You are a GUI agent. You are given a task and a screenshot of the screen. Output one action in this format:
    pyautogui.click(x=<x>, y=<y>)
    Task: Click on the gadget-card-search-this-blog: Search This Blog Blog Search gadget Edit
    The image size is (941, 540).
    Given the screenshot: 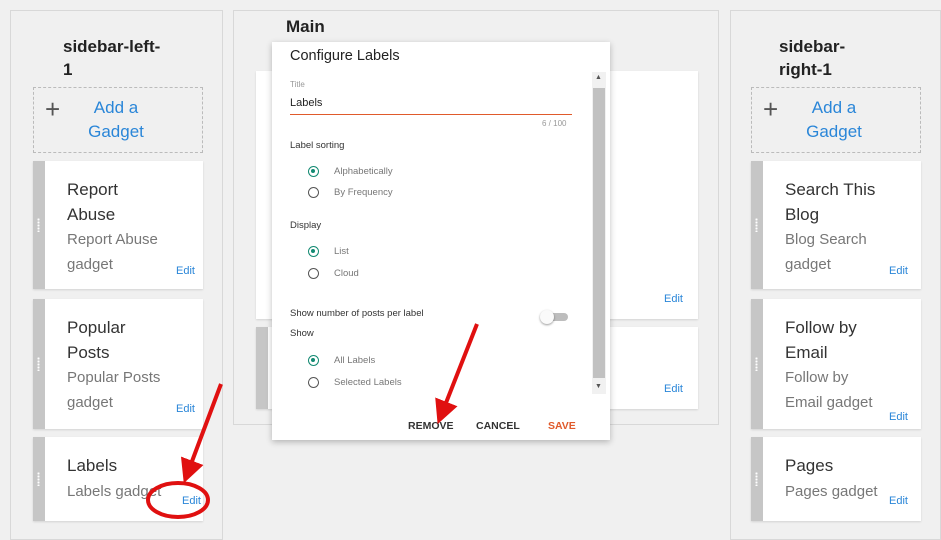 What is the action you would take?
    pyautogui.click(x=836, y=225)
    